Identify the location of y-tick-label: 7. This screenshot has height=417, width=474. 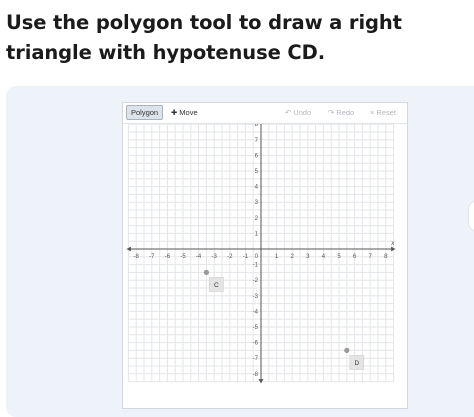
(257, 141).